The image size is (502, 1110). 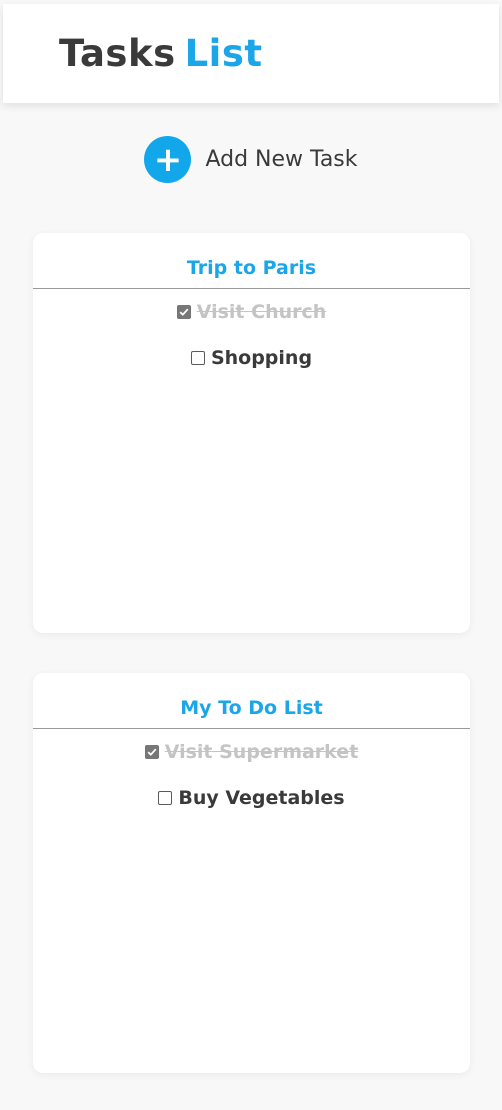 What do you see at coordinates (261, 752) in the screenshot?
I see `task-label: Visit Supermarket` at bounding box center [261, 752].